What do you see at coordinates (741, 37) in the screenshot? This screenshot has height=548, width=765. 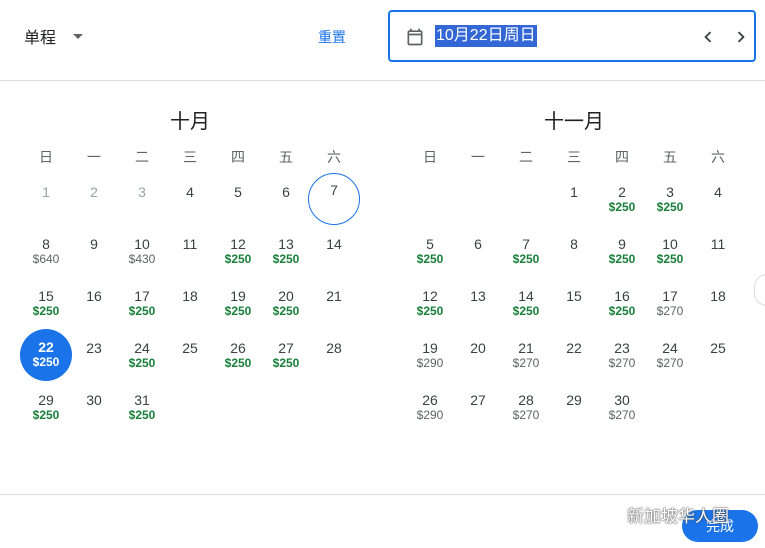 I see `chevron-right-icon` at bounding box center [741, 37].